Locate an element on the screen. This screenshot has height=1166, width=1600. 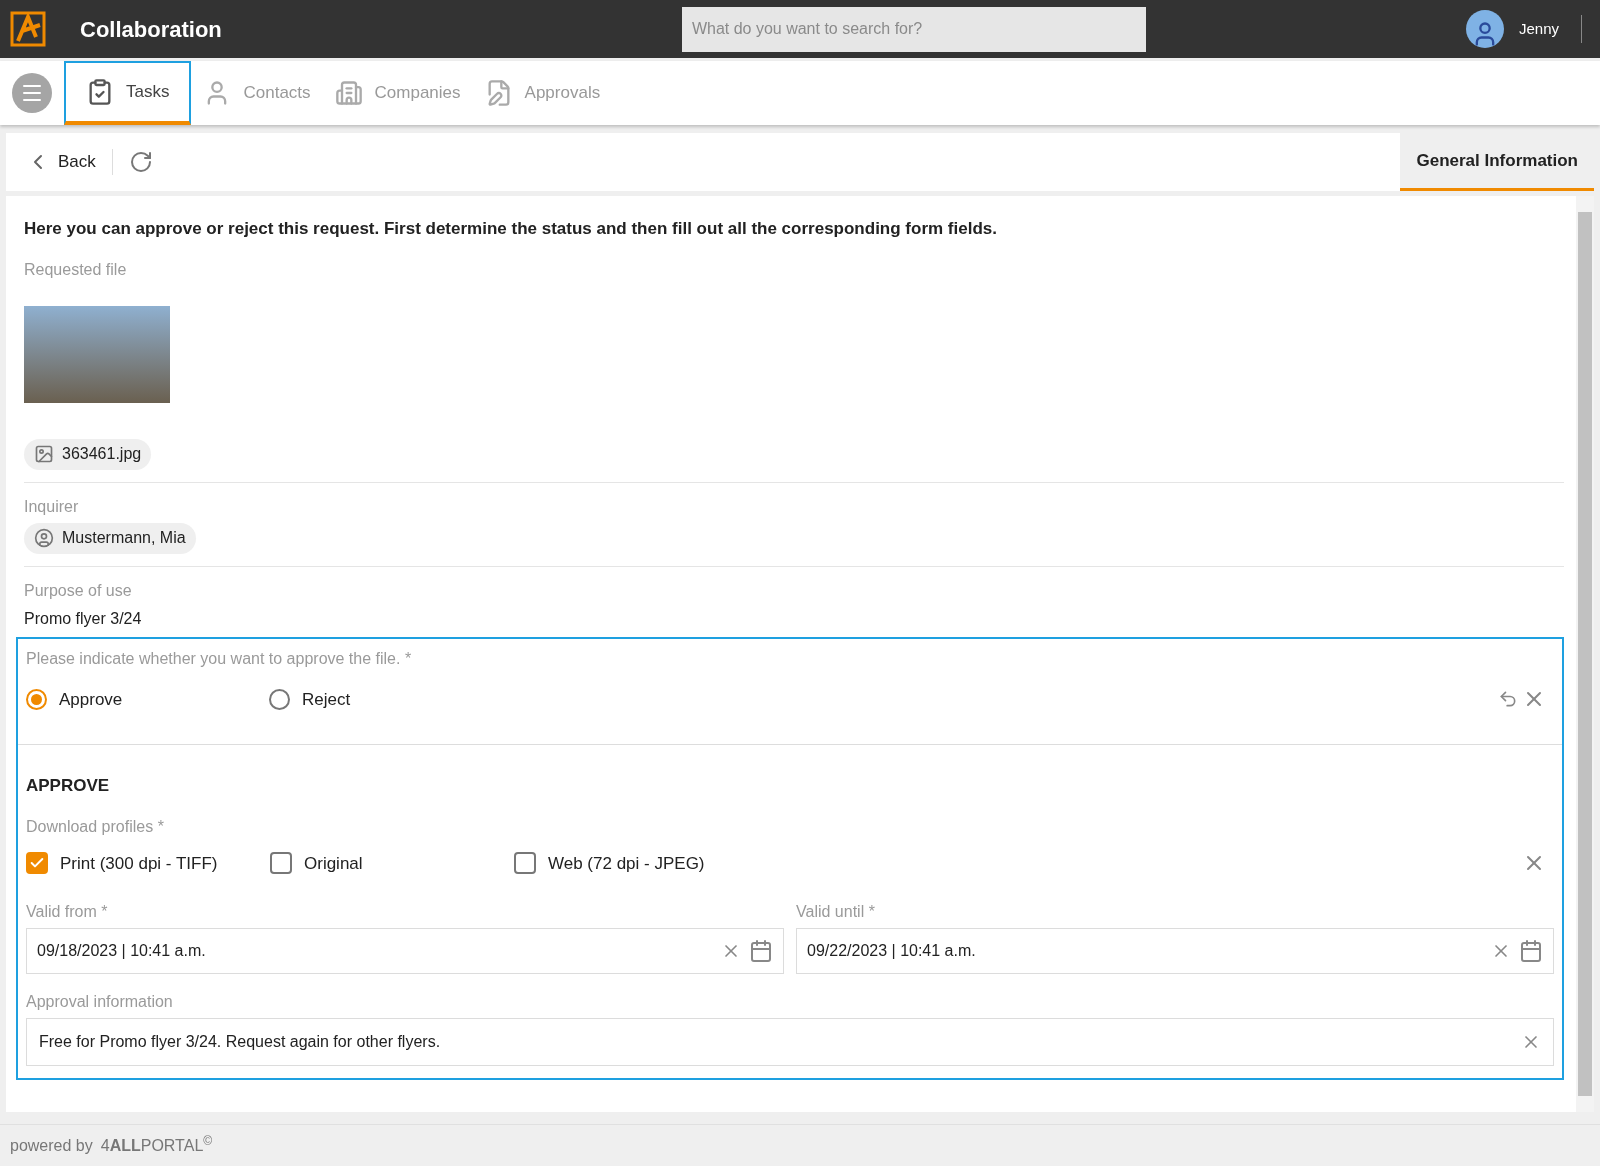
field-value: Promo flyer 3/24 is located at coordinates (83, 618).